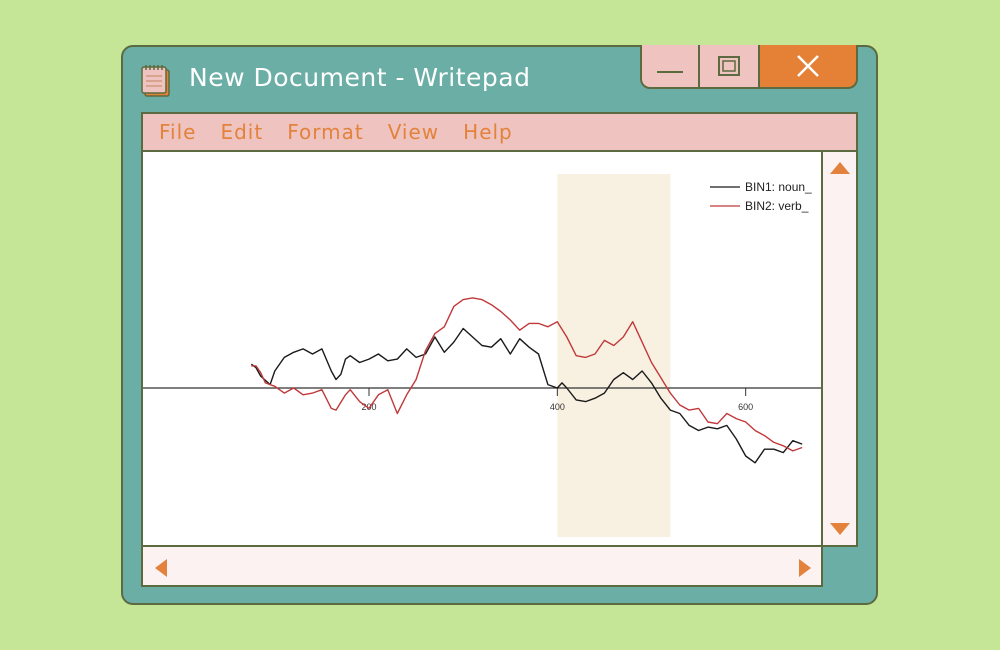 The width and height of the screenshot is (1000, 650). What do you see at coordinates (177, 132) in the screenshot?
I see `menu-item-file: File` at bounding box center [177, 132].